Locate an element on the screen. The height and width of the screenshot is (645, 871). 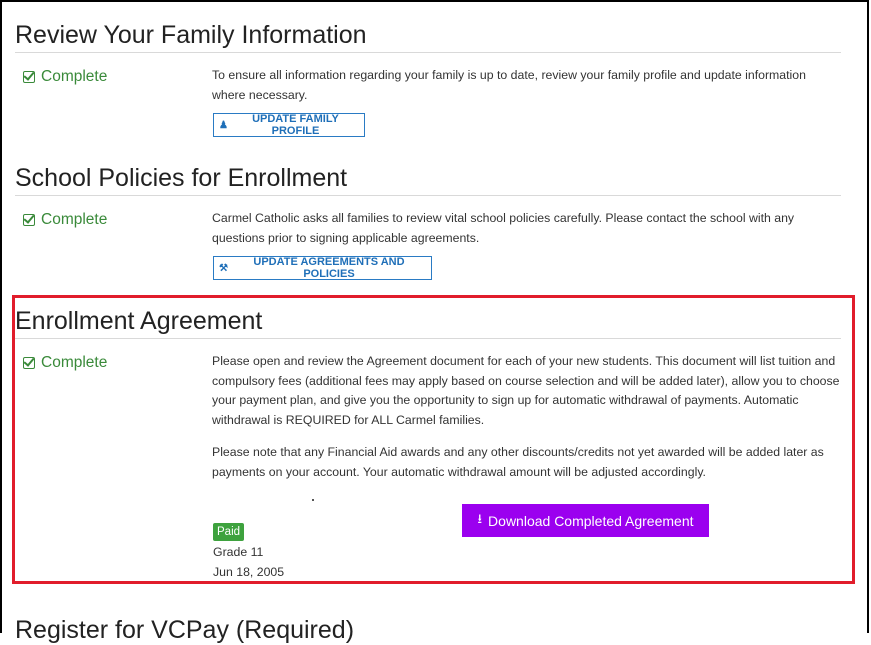
section-enrollment-agreement: Enrollment Agreement is located at coordinates (428, 322).